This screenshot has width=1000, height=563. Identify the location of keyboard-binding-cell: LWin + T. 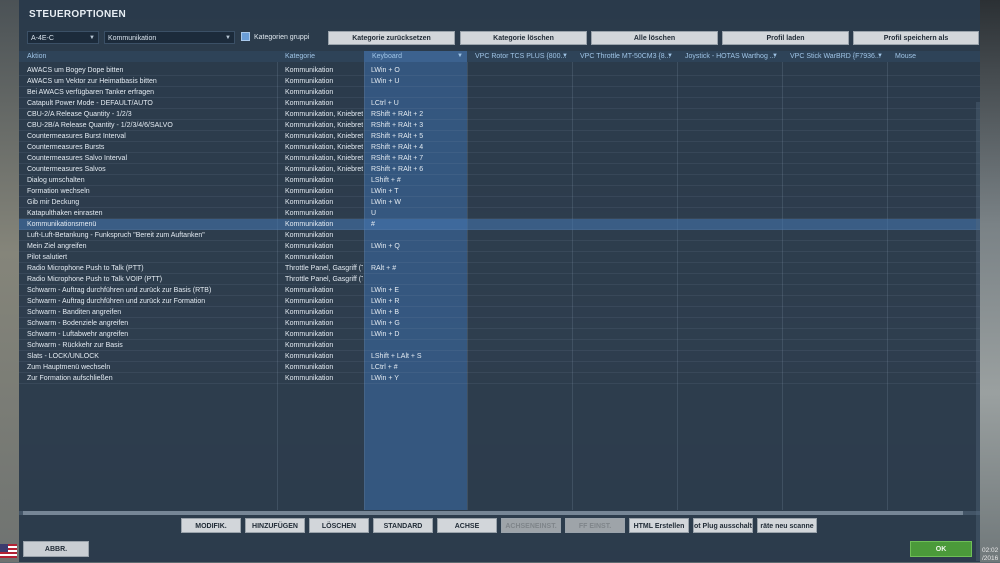
(417, 191).